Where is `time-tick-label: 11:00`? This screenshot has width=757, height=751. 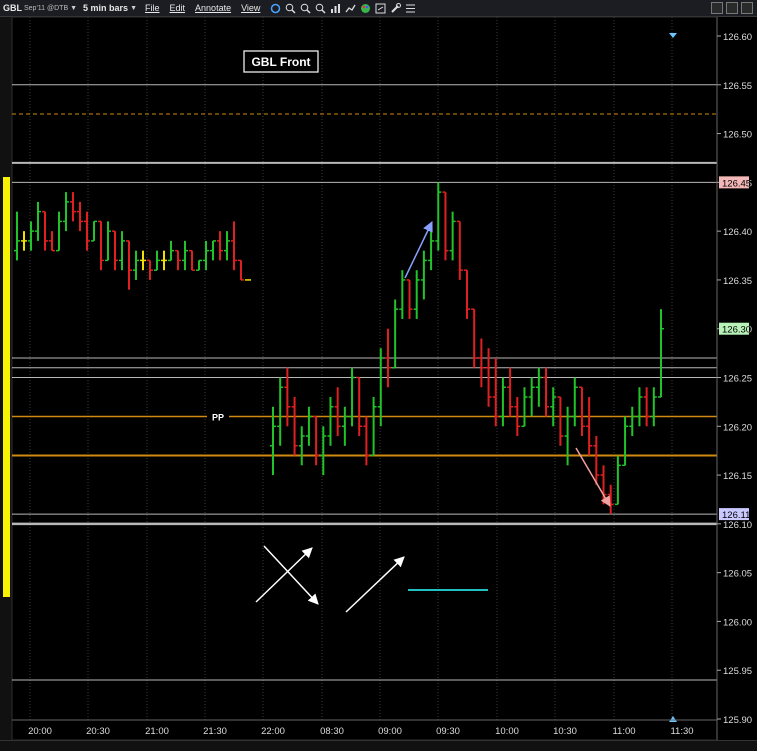 time-tick-label: 11:00 is located at coordinates (623, 731).